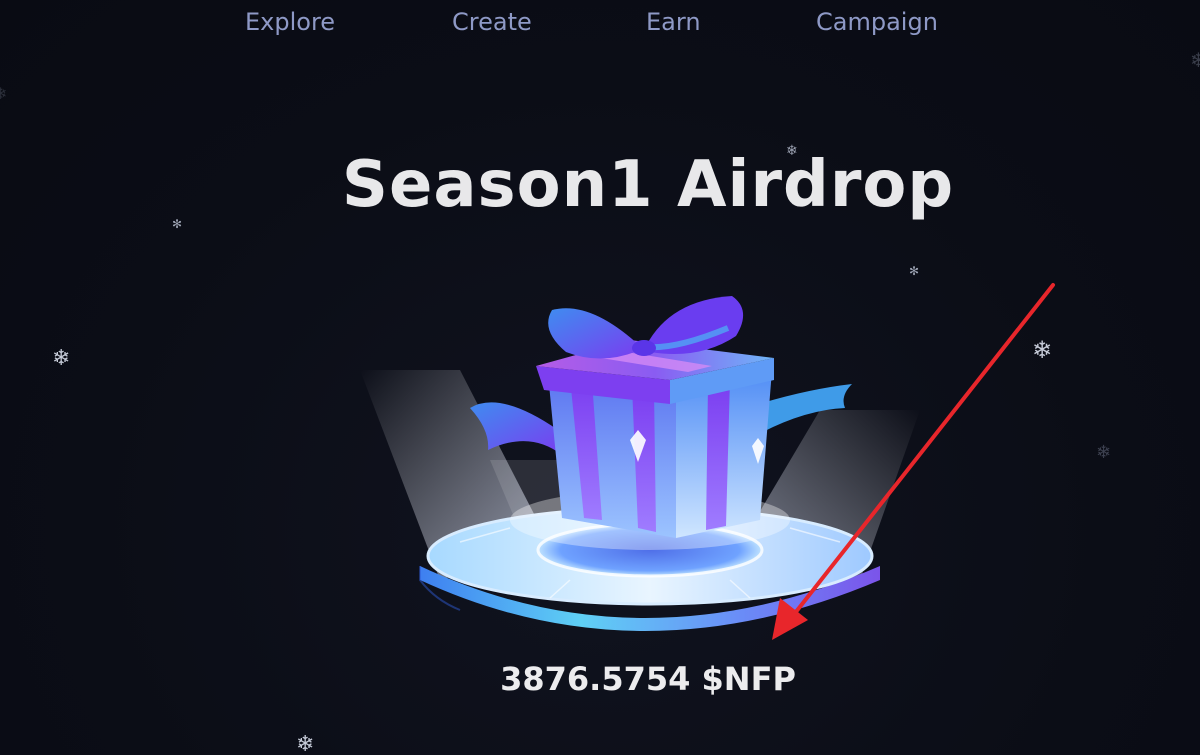  What do you see at coordinates (673, 22) in the screenshot?
I see `nav-item-earn: Earn` at bounding box center [673, 22].